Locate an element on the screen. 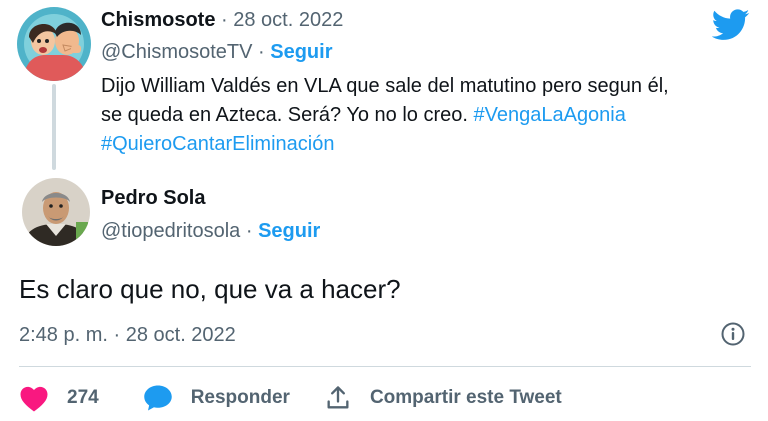 The image size is (768, 421). reply-author-name: Pedro Sola is located at coordinates (153, 198).